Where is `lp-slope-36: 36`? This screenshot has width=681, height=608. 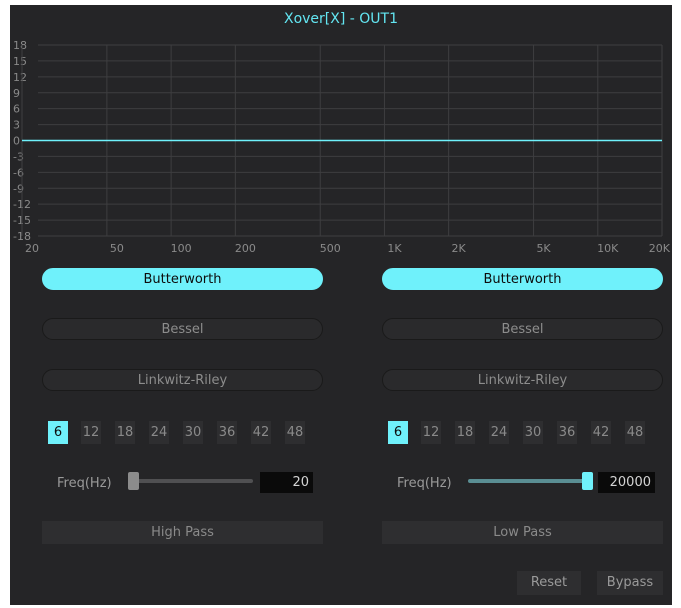 lp-slope-36: 36 is located at coordinates (567, 432).